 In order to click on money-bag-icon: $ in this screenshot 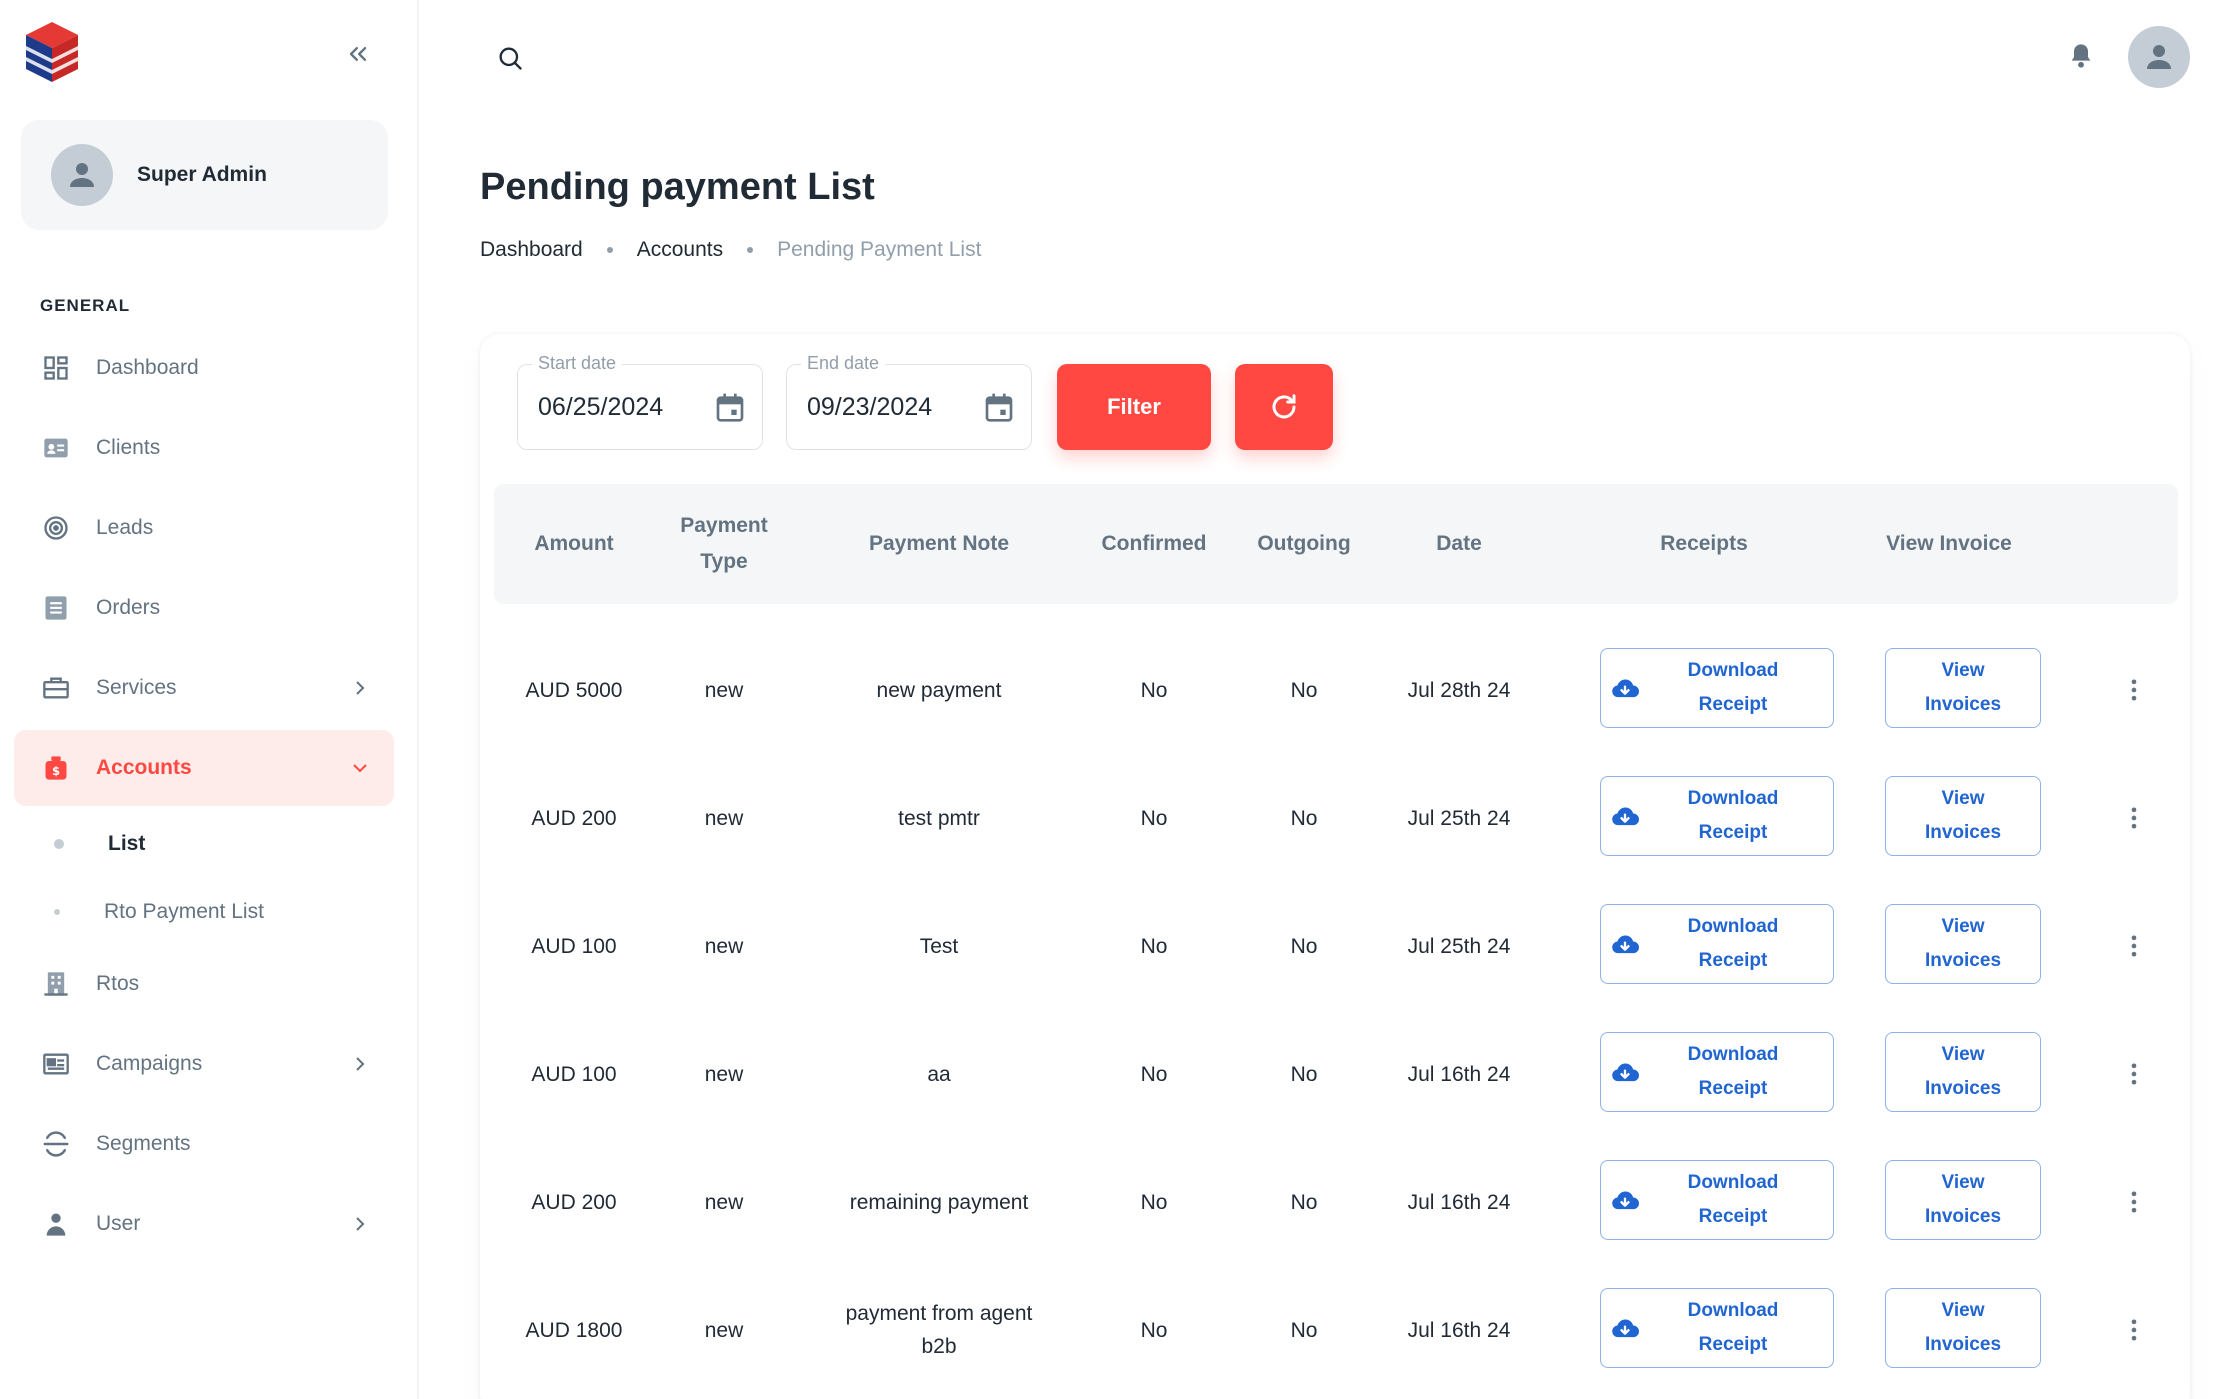, I will do `click(56, 768)`.